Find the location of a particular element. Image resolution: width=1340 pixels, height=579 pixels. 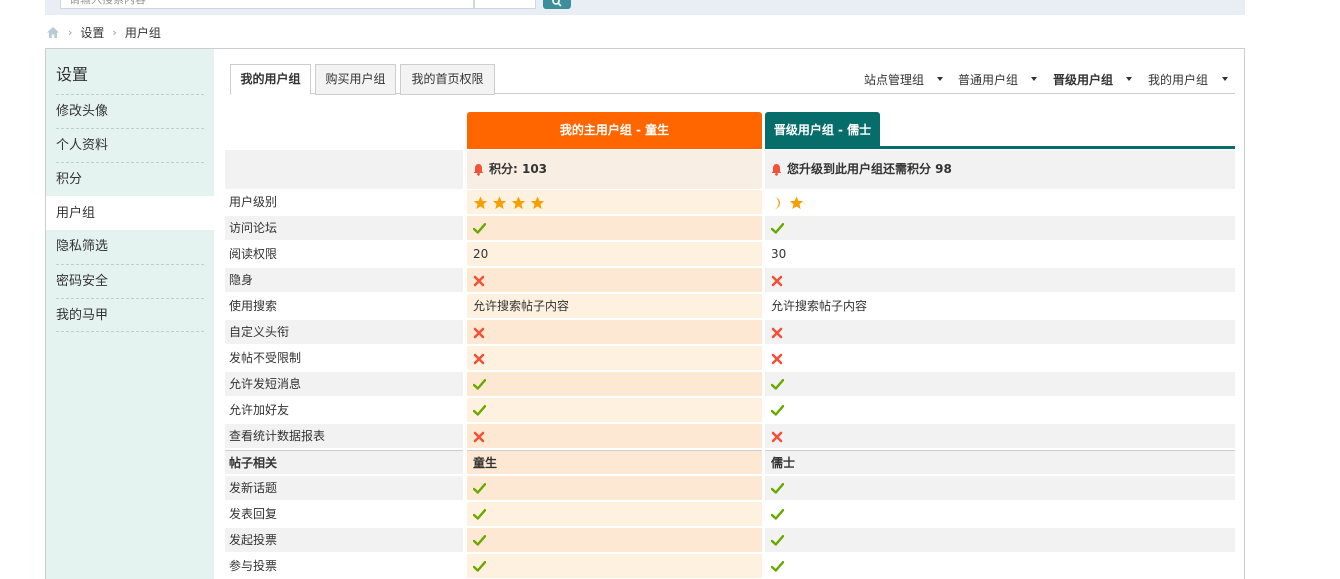

tab-buy-usergroup: 购买用户组 is located at coordinates (355, 79).